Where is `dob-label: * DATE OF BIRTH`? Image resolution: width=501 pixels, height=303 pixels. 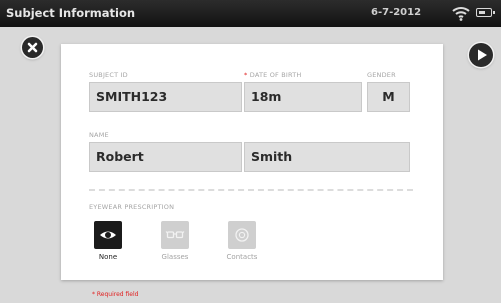 dob-label: * DATE OF BIRTH is located at coordinates (273, 75).